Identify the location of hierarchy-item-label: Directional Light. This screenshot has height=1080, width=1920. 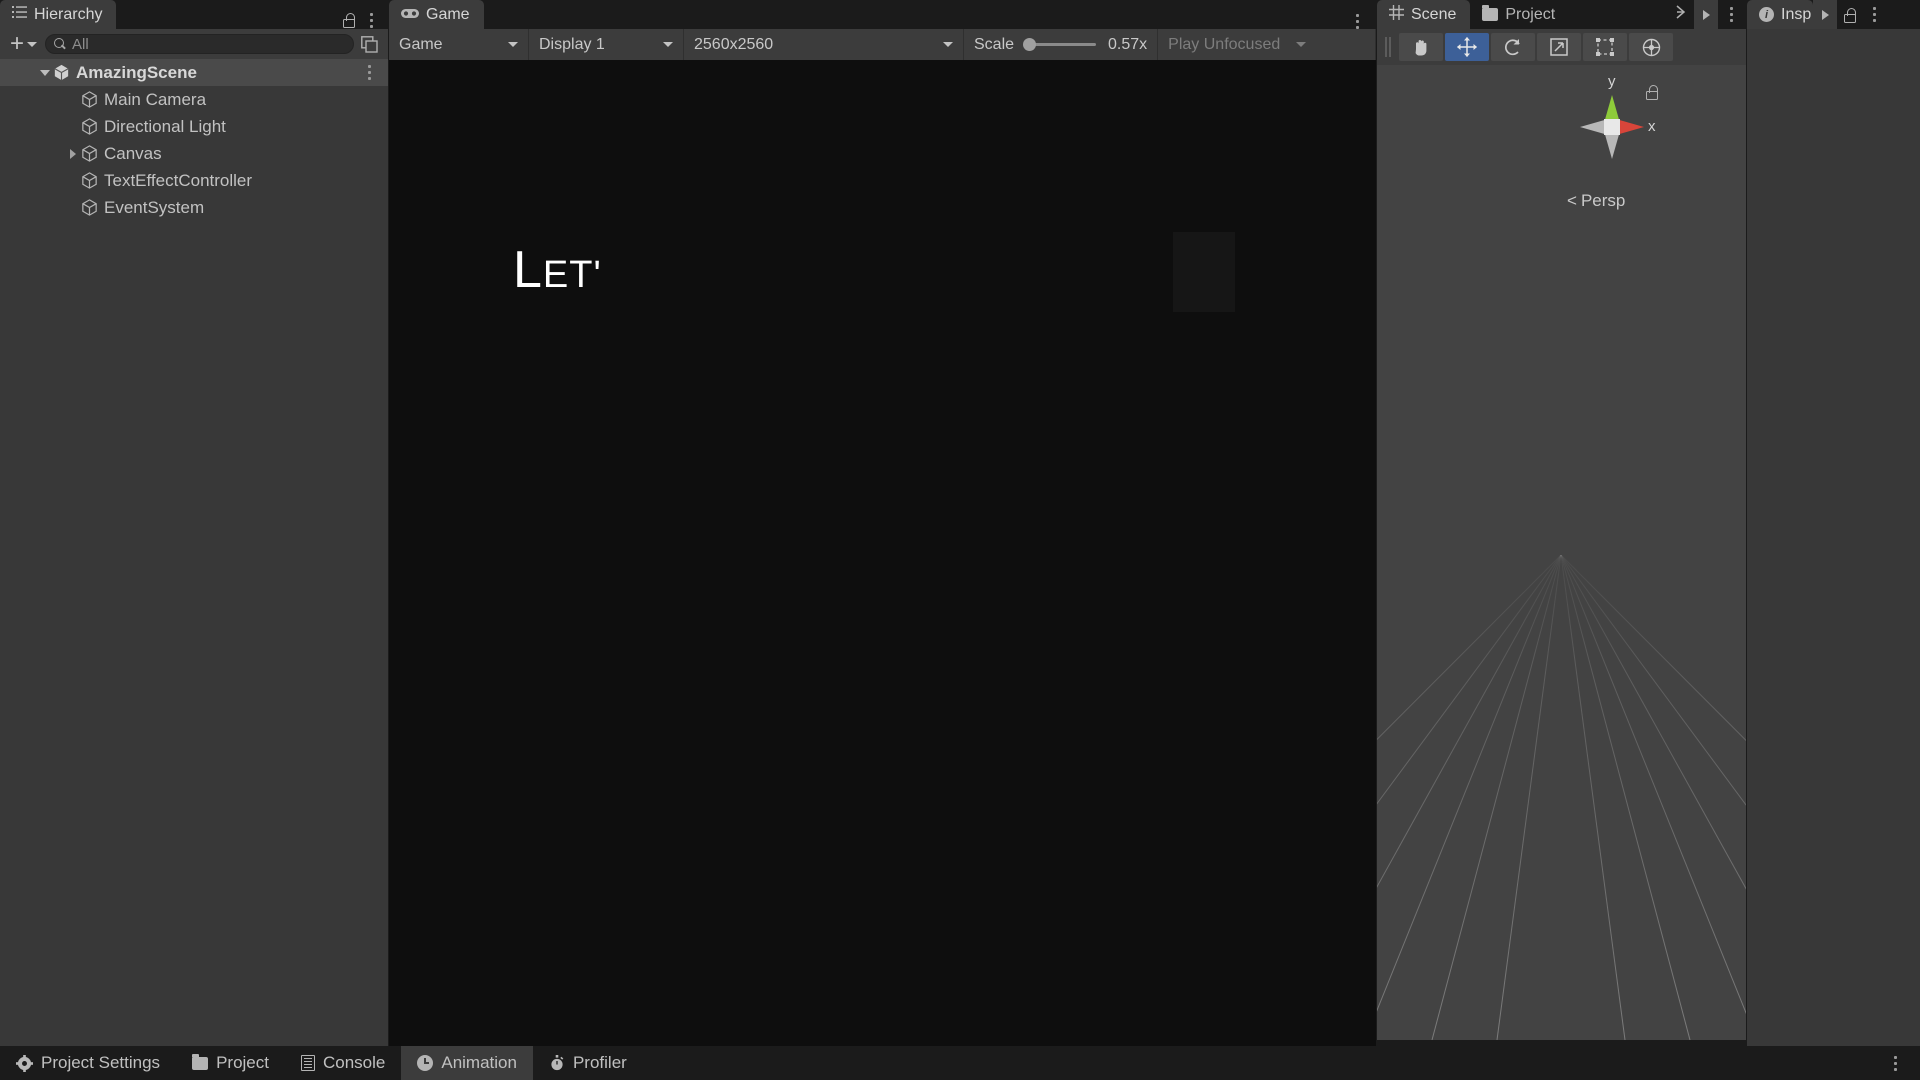
(165, 126).